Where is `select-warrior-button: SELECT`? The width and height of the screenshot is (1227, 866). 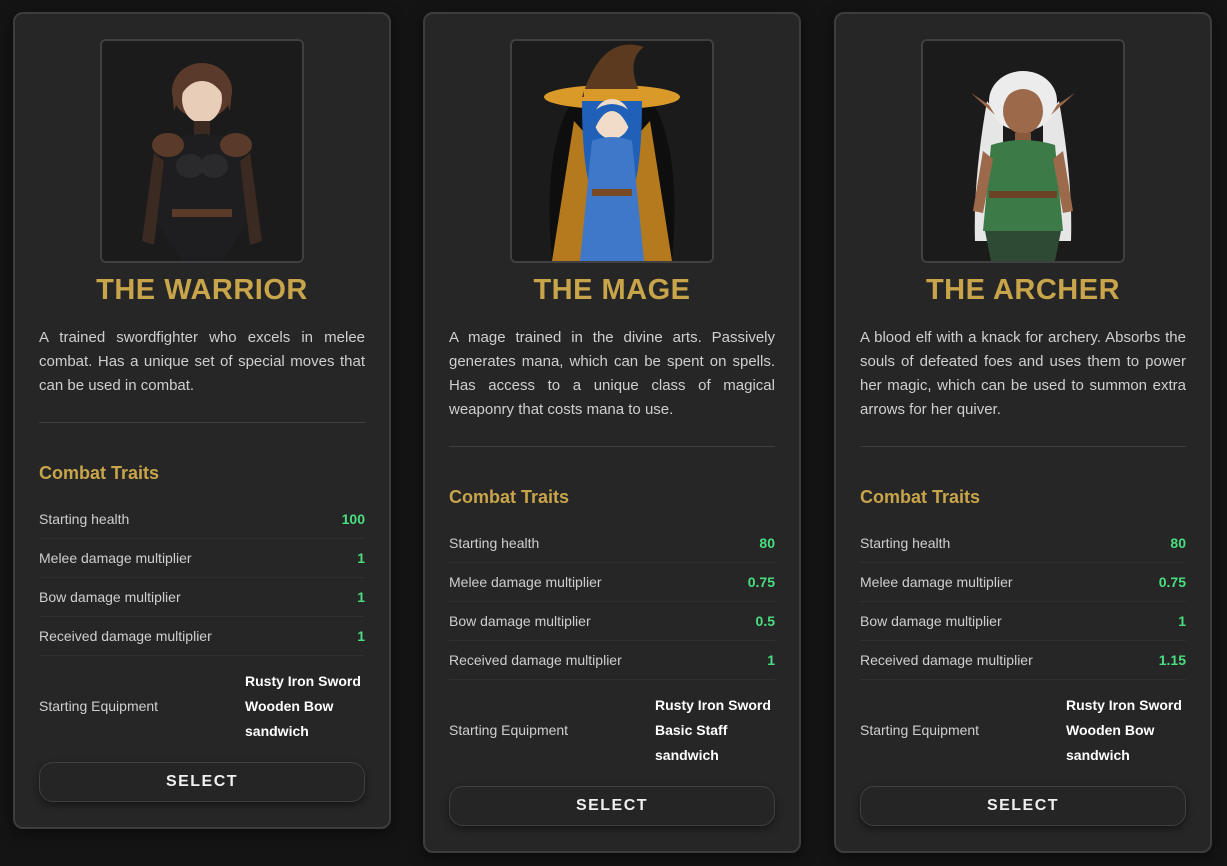
select-warrior-button: SELECT is located at coordinates (202, 782).